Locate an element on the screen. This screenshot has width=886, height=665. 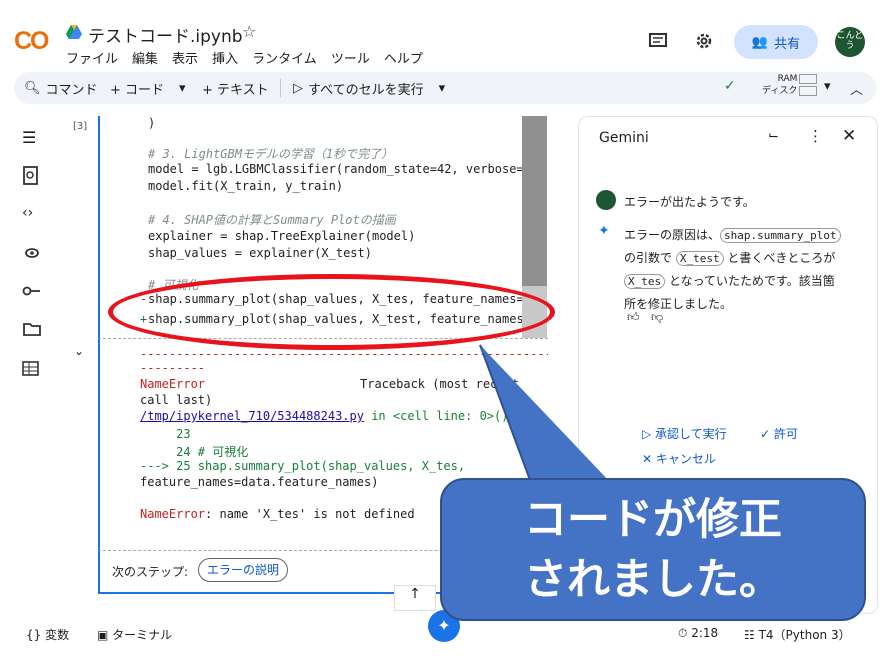
find-icon is located at coordinates (31, 176).